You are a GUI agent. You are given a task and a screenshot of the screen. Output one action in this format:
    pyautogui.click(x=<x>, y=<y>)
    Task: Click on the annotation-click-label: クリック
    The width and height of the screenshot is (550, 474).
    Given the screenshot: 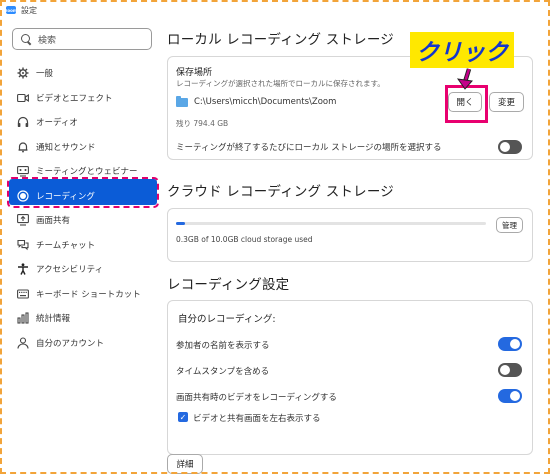 What is the action you would take?
    pyautogui.click(x=462, y=50)
    